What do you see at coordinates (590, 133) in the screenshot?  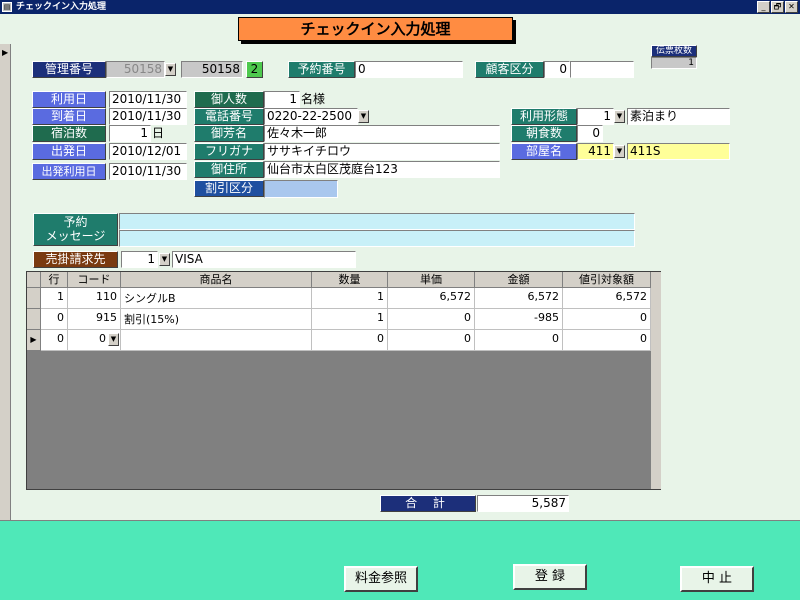 I see `breakfast-count-field: 0` at bounding box center [590, 133].